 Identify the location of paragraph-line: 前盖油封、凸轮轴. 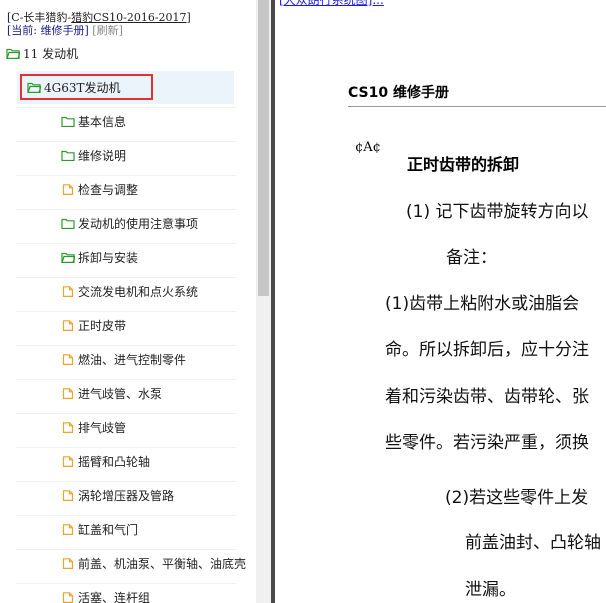
(533, 543).